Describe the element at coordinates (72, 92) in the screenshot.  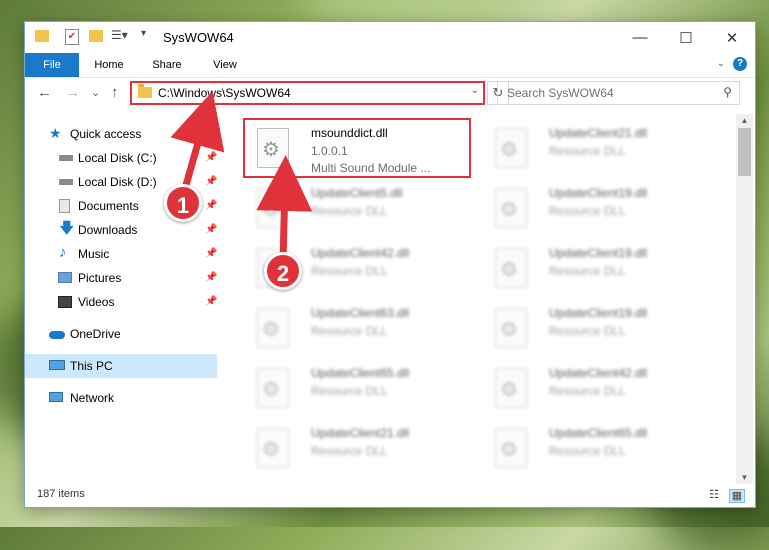
I see `forward-button: →` at that location.